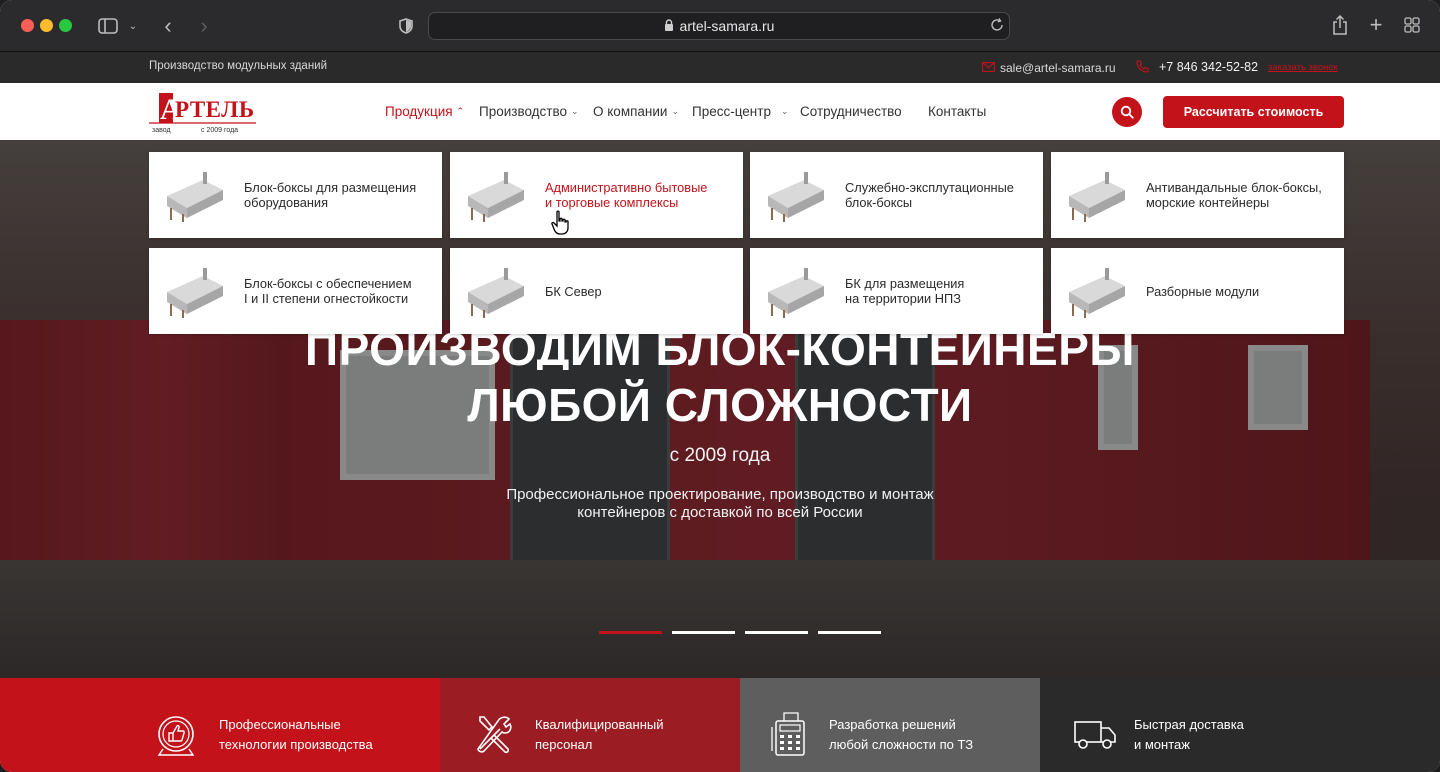 The image size is (1440, 772). Describe the element at coordinates (204, 25) in the screenshot. I see `forward-icon: ›` at that location.